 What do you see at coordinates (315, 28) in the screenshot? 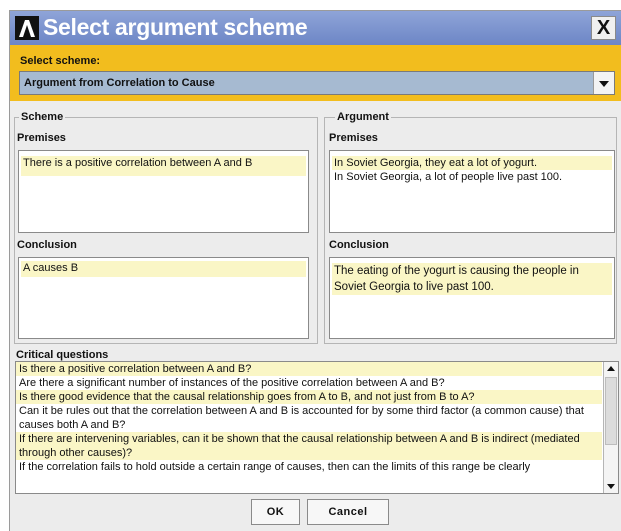
I see `title-bar: Select argument scheme X` at bounding box center [315, 28].